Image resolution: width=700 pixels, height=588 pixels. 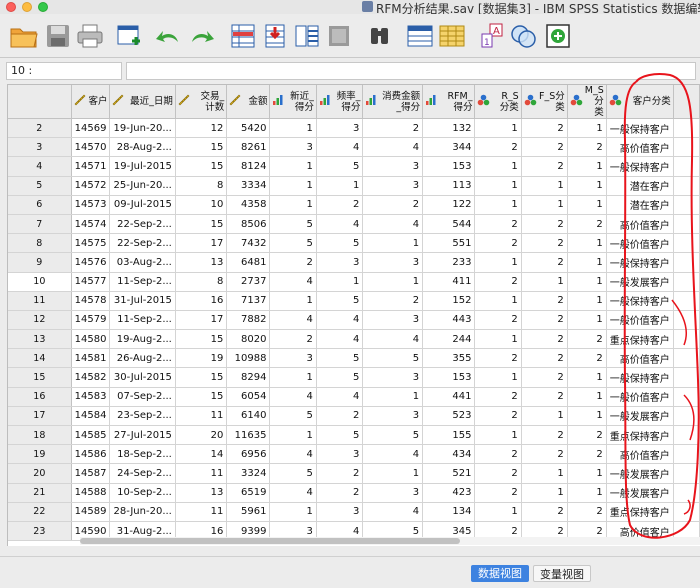 What do you see at coordinates (91, 186) in the screenshot?
I see `data-cell: 14572` at bounding box center [91, 186].